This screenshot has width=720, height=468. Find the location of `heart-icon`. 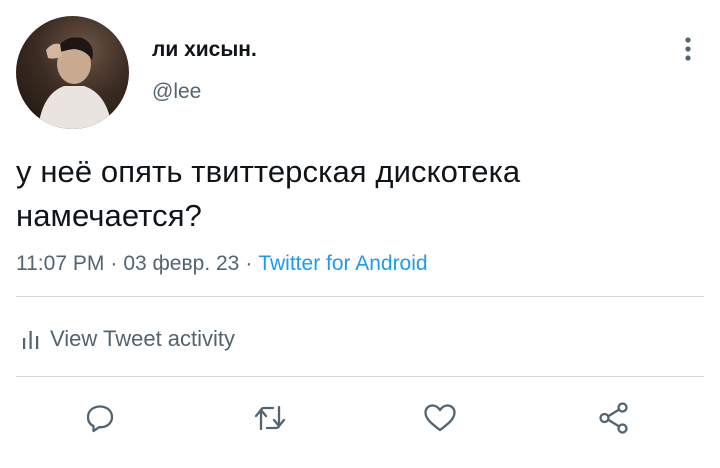

heart-icon is located at coordinates (440, 418).